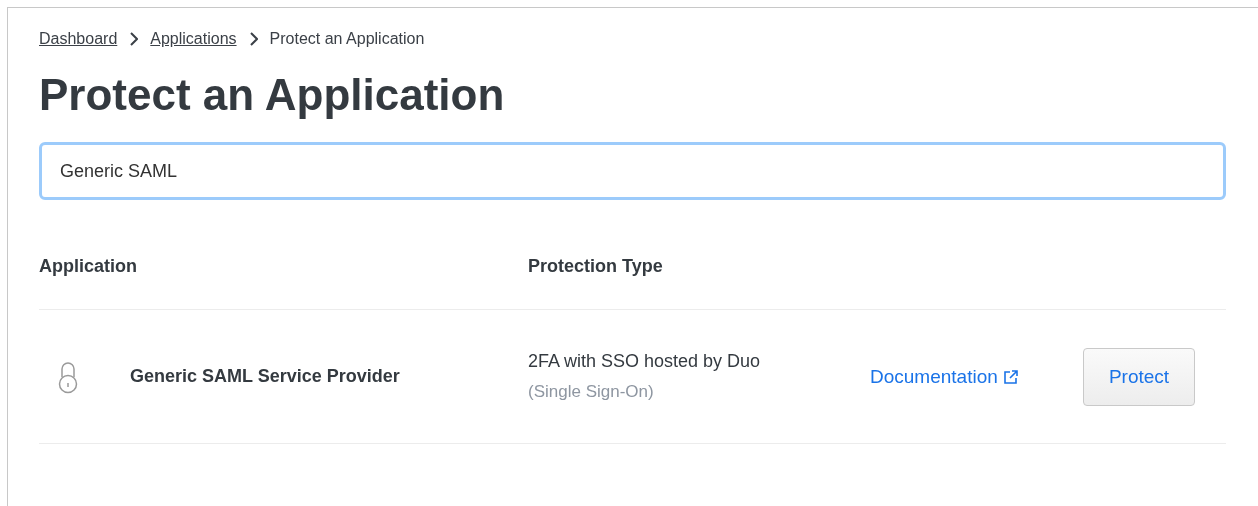  Describe the element at coordinates (591, 392) in the screenshot. I see `protection-note: (Single Sign-On)` at that location.